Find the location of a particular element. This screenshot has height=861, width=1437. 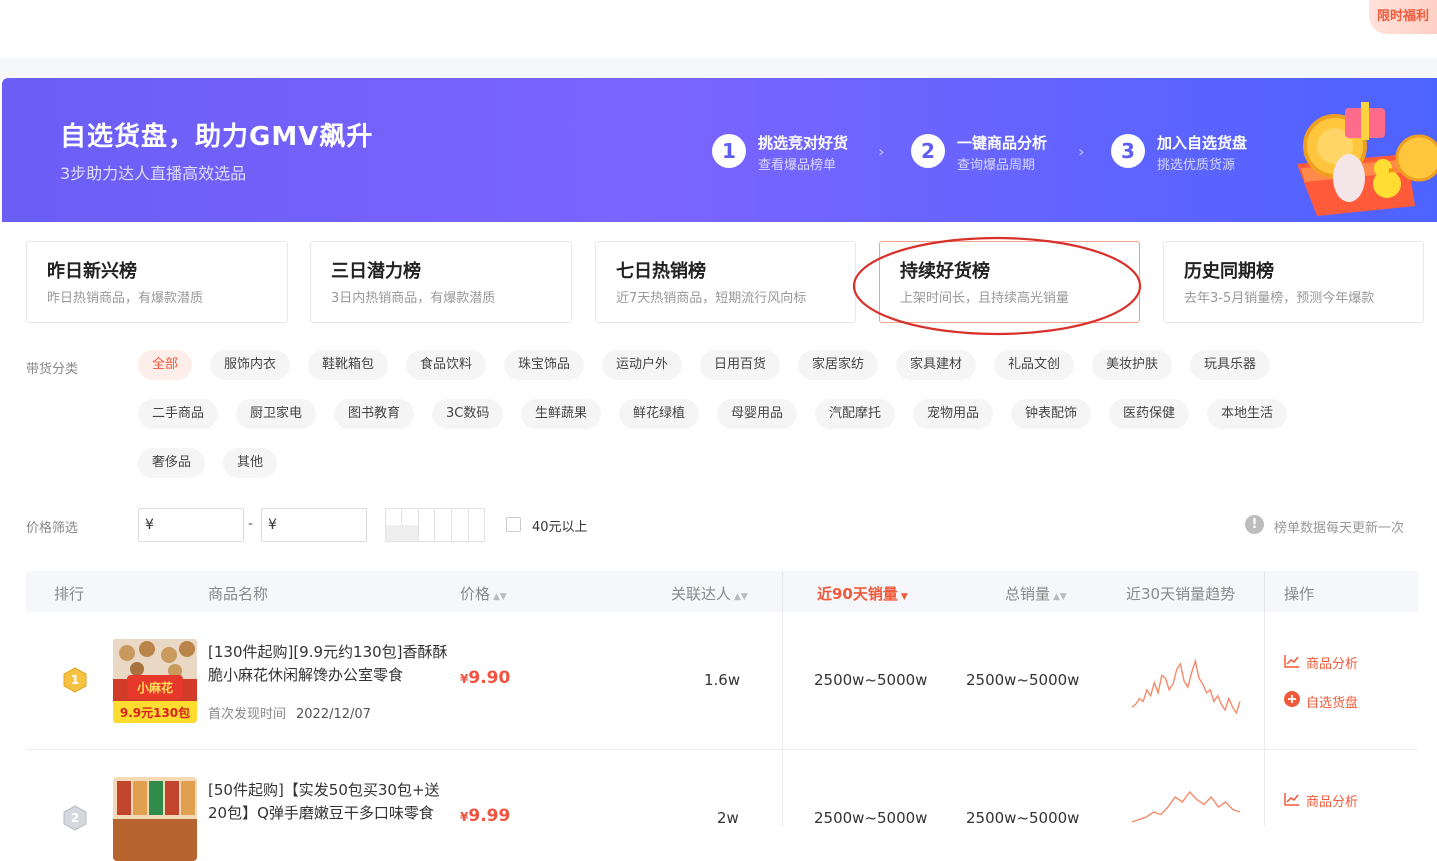

date-value: 2022/12/07 is located at coordinates (333, 714).